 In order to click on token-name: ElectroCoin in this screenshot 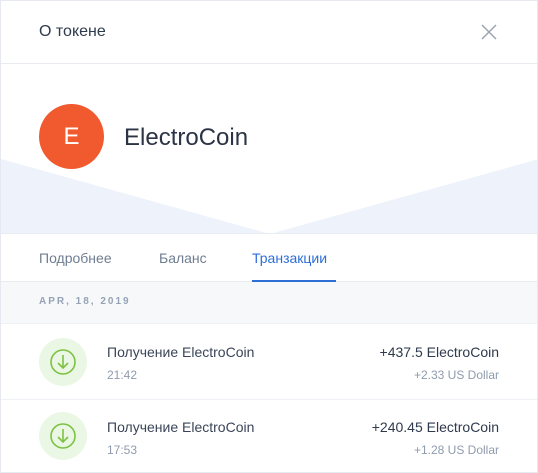, I will do `click(186, 137)`.